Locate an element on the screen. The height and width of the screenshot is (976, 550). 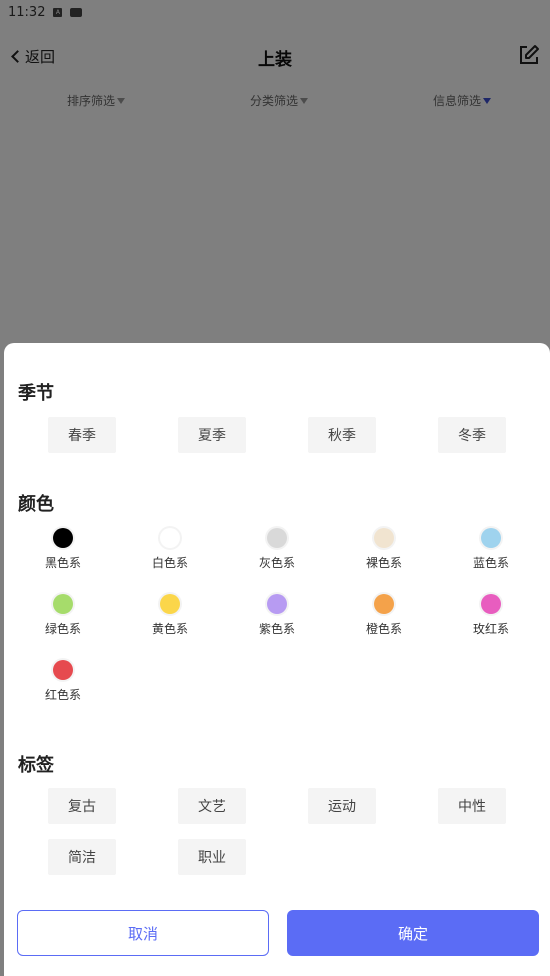
color-option: 蓝色系 is located at coordinates (491, 554).